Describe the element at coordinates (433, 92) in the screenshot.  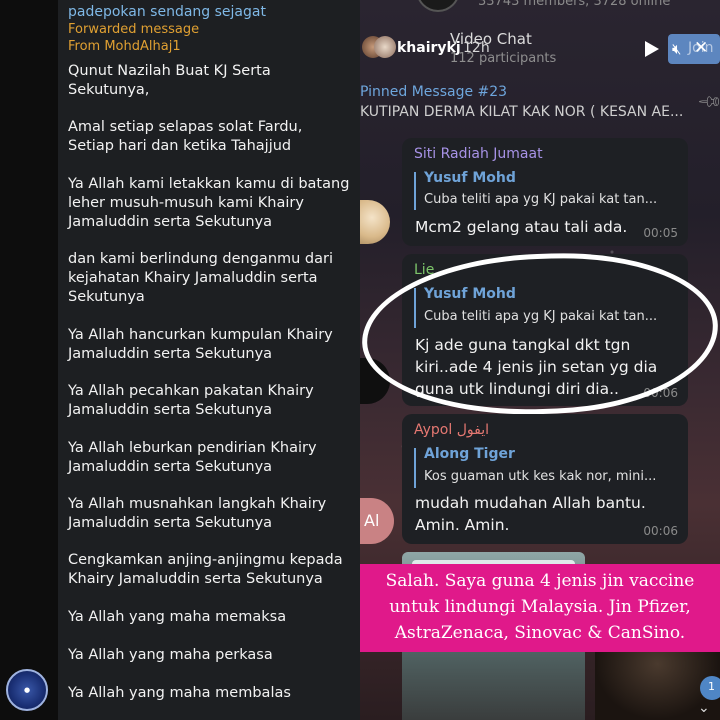
I see `pinned-message-title: Pinned Message #23` at that location.